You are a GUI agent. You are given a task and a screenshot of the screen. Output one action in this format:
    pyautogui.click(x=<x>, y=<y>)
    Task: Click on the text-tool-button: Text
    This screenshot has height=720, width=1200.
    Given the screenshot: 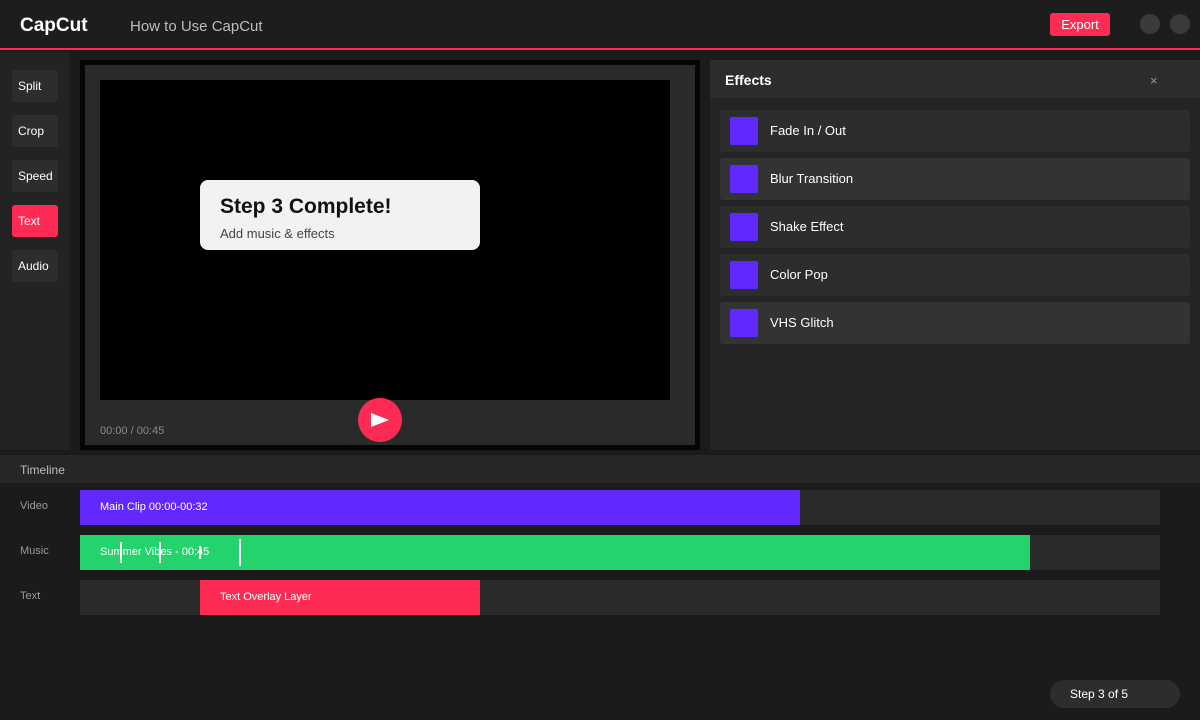 What is the action you would take?
    pyautogui.click(x=35, y=221)
    